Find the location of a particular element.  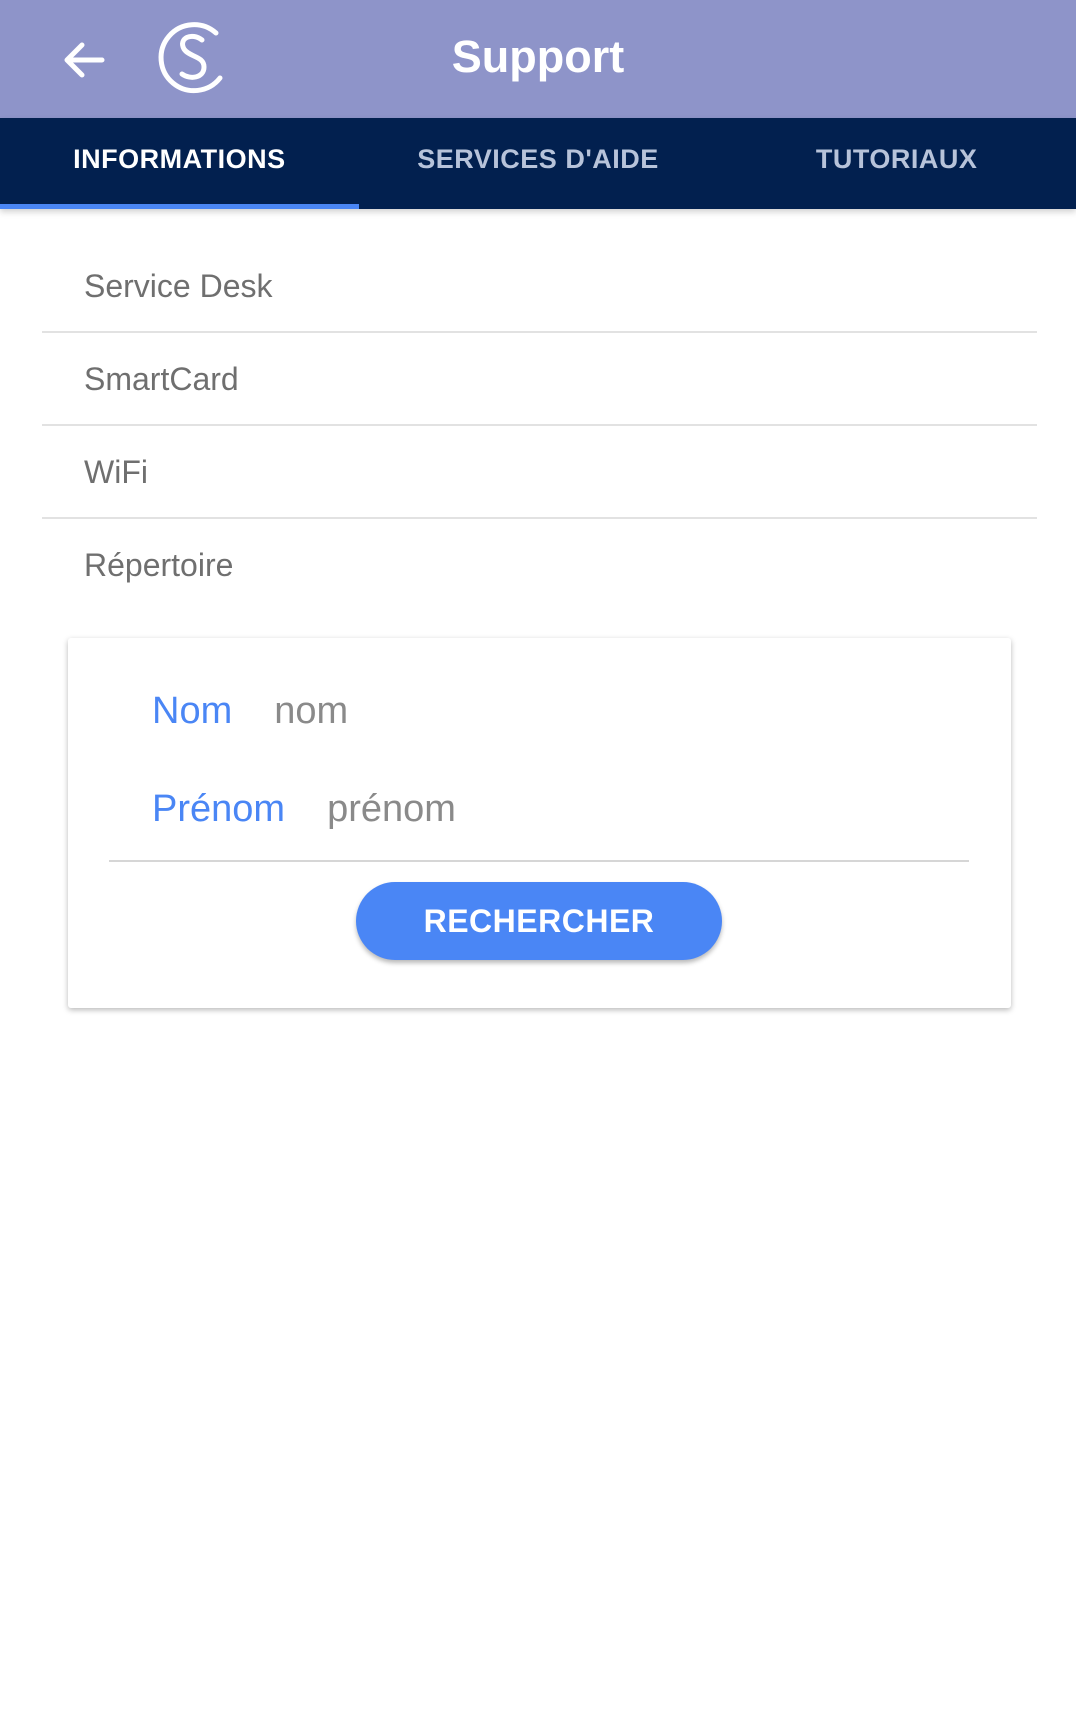

list-item-repertoire: Répertoire is located at coordinates (539, 565).